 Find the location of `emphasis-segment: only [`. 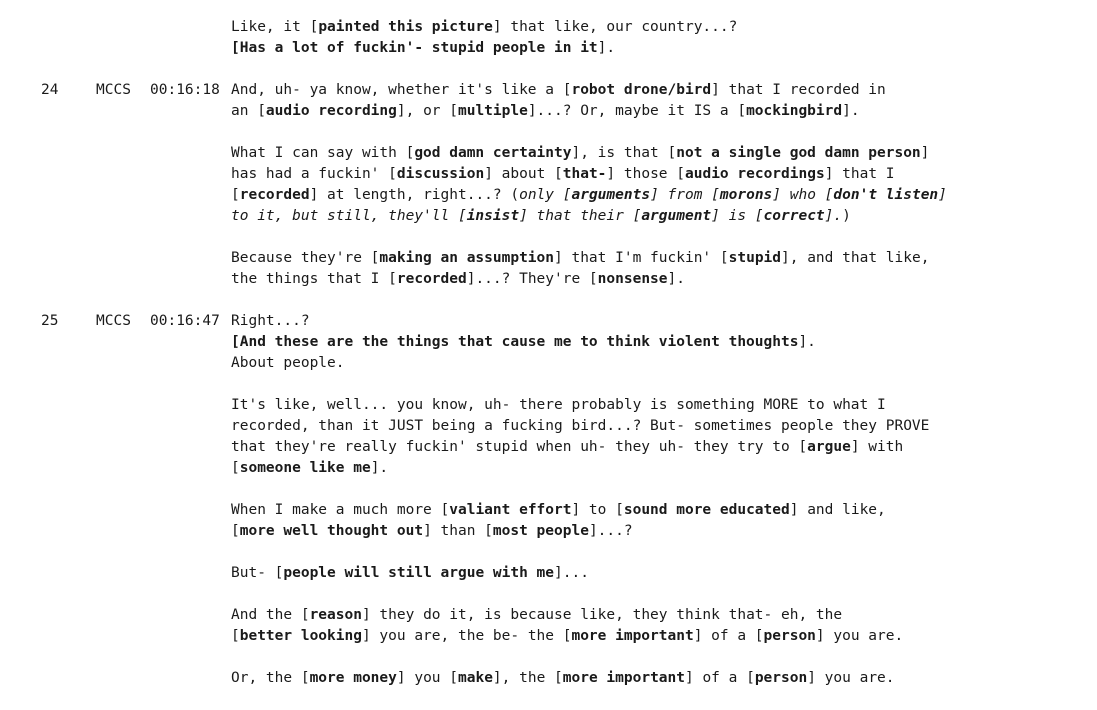

emphasis-segment: only [ is located at coordinates (545, 195).